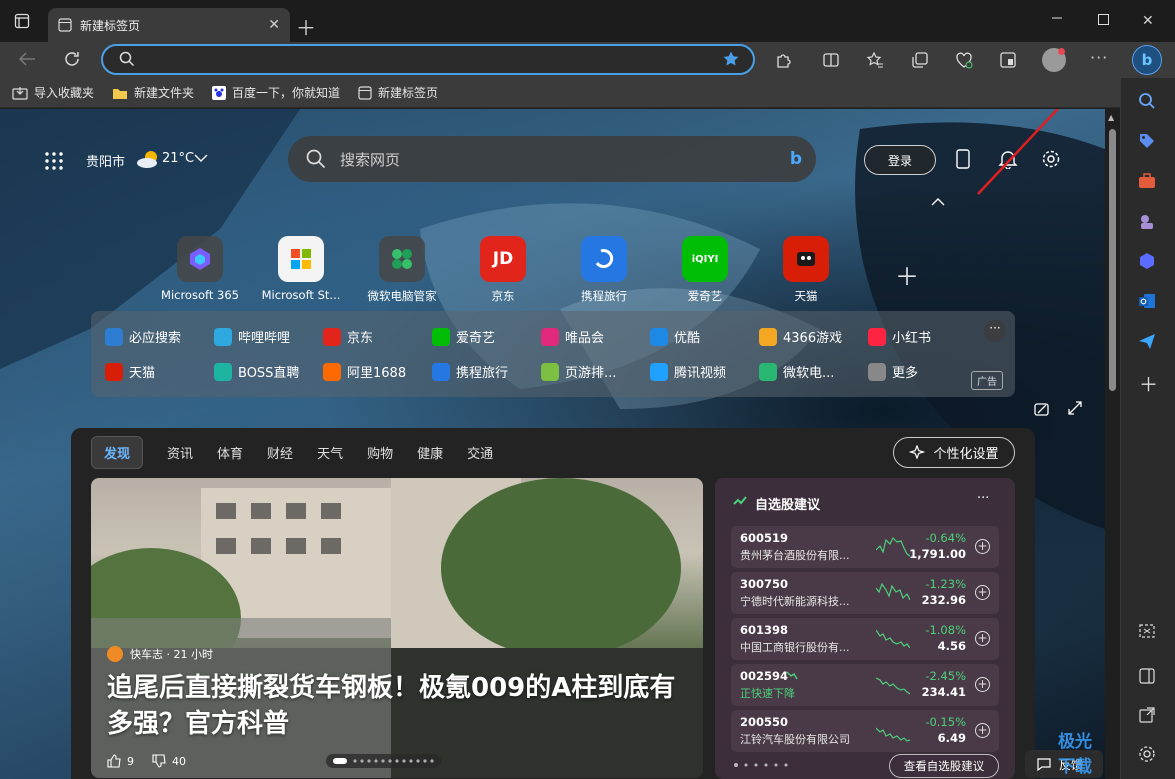  I want to click on close-tab-icon: ✕, so click(274, 25).